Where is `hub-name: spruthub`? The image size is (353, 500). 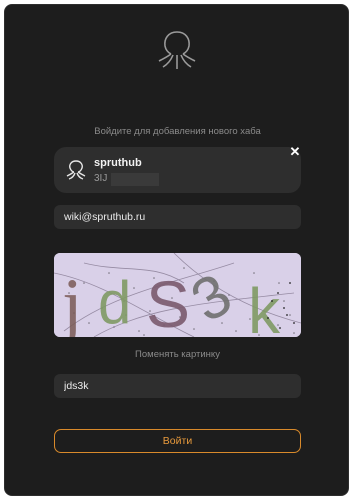 hub-name: spruthub is located at coordinates (118, 163).